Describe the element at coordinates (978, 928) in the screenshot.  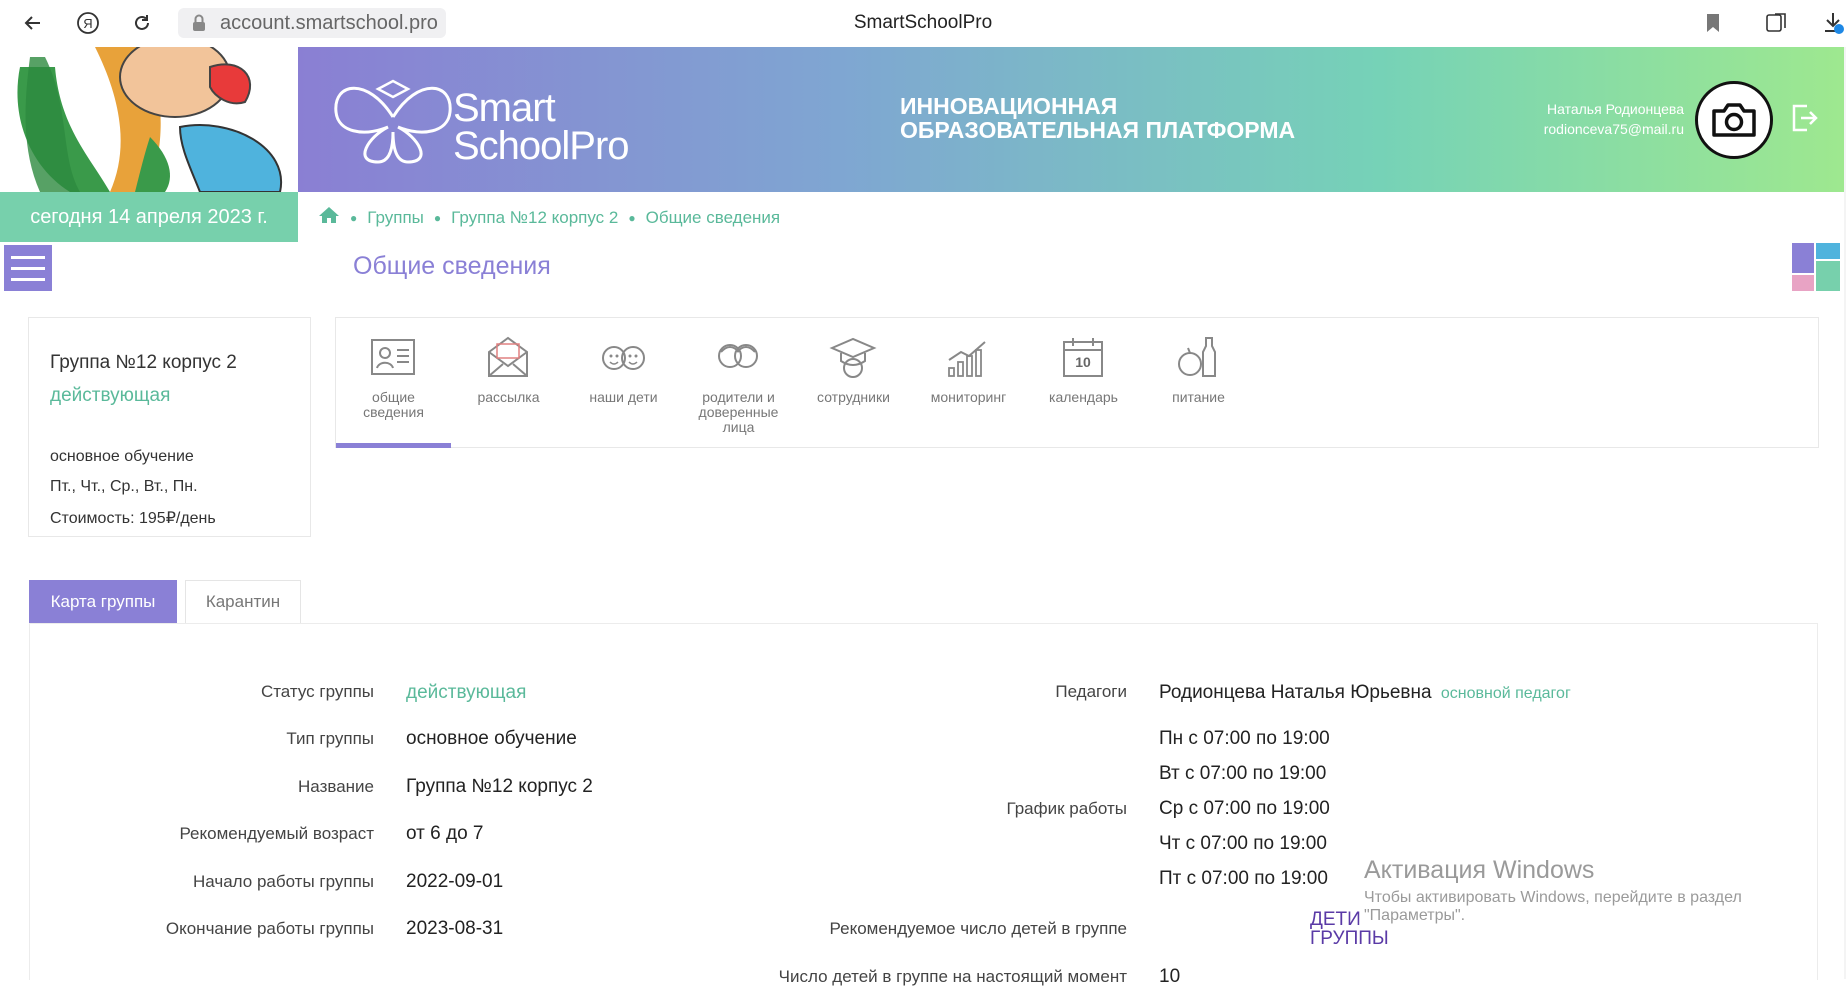
I see `recommended-children-label: Рекомендуемое число детей в группе` at that location.